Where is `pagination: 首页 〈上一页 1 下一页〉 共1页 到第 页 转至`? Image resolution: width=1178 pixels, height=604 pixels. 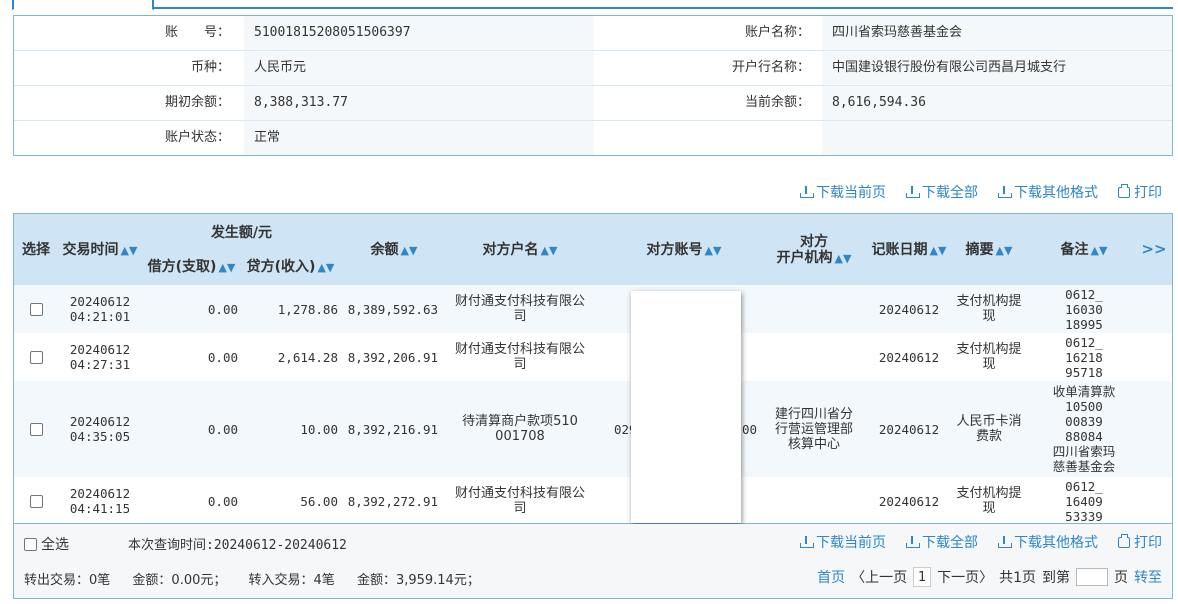
pagination: 首页 〈上一页 1 下一页〉 共1页 到第 页 转至 is located at coordinates (989, 577).